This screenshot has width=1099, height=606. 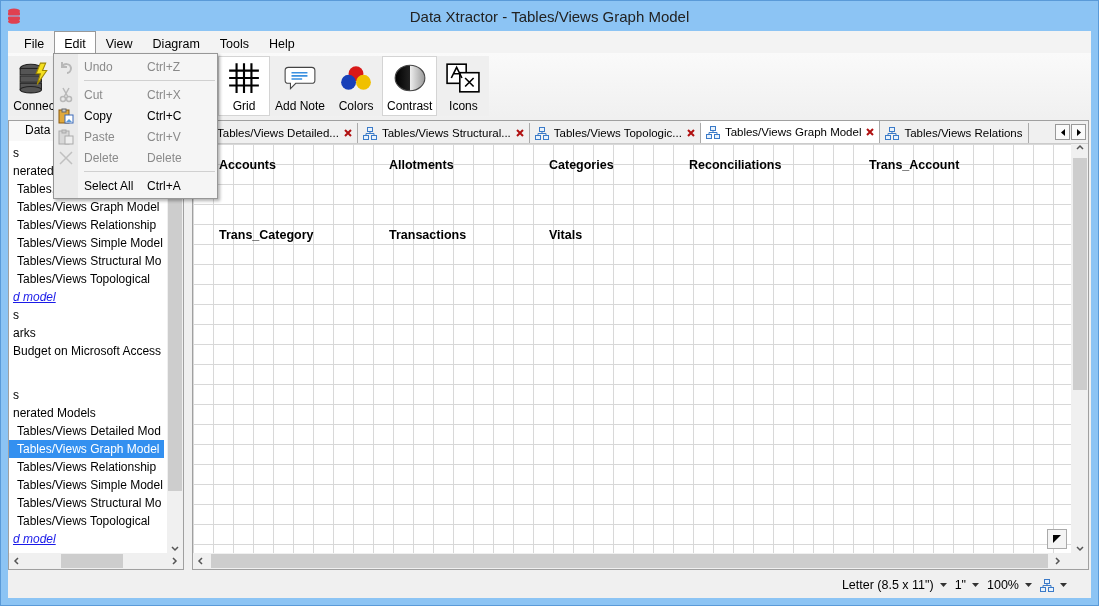 I want to click on panel-tab: Data, so click(x=38, y=130).